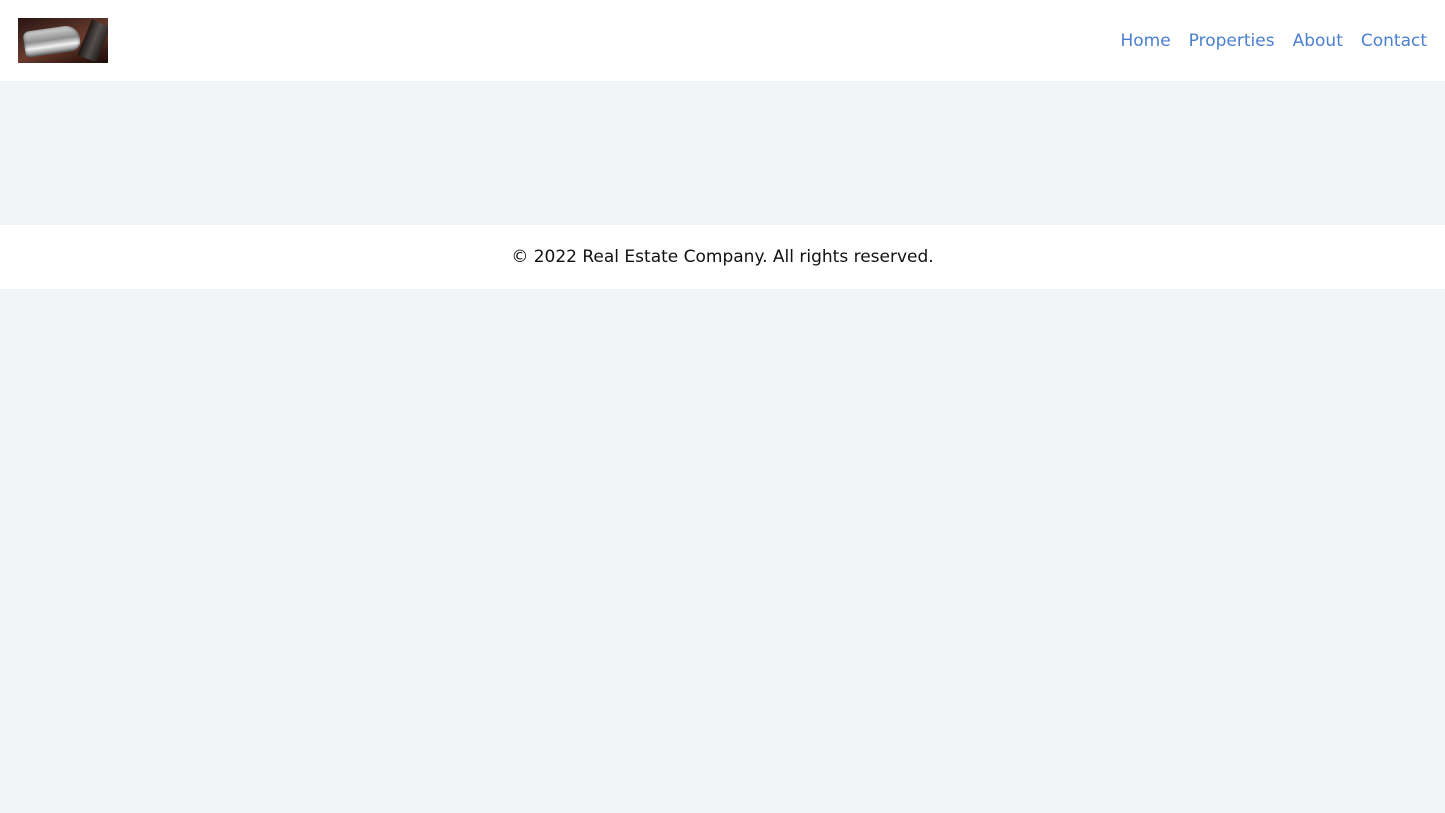  What do you see at coordinates (1318, 41) in the screenshot?
I see `nav-link-about: About` at bounding box center [1318, 41].